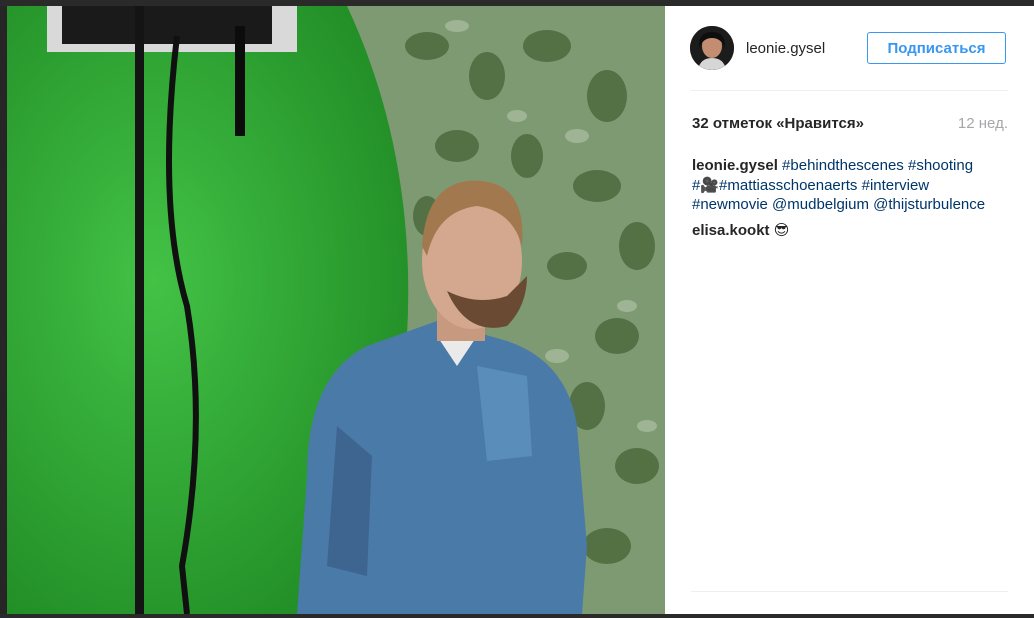 The image size is (1034, 618). I want to click on backdrop-edge-left, so click(3, 309).